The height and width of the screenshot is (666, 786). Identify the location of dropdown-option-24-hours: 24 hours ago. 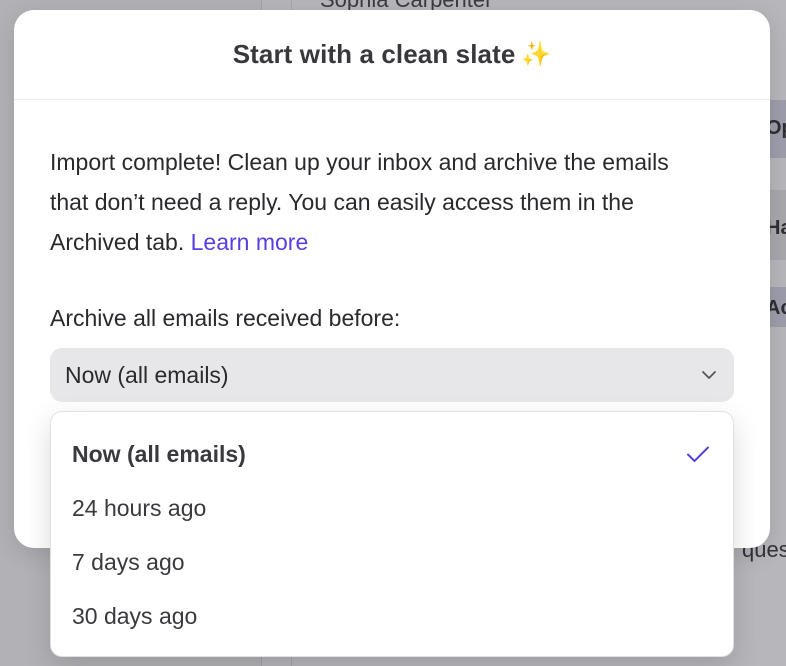
(392, 508).